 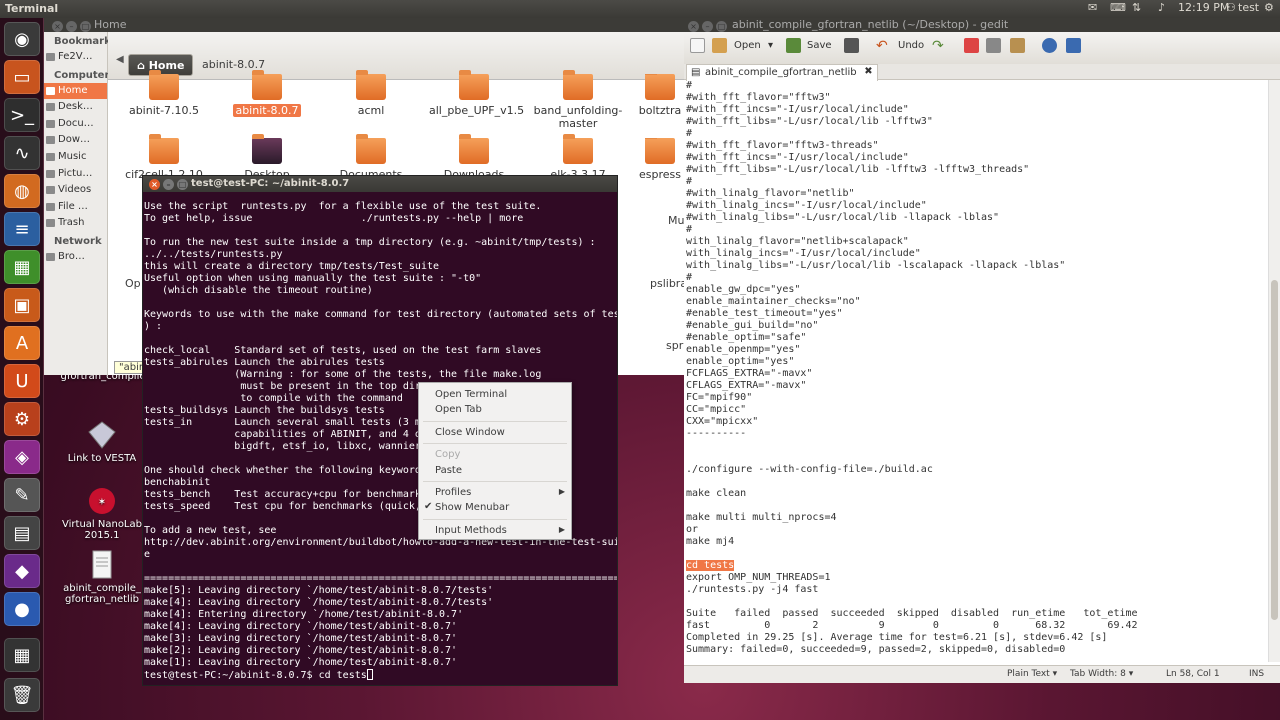 What do you see at coordinates (75, 223) in the screenshot?
I see `sidebar-item-trash: Trash` at bounding box center [75, 223].